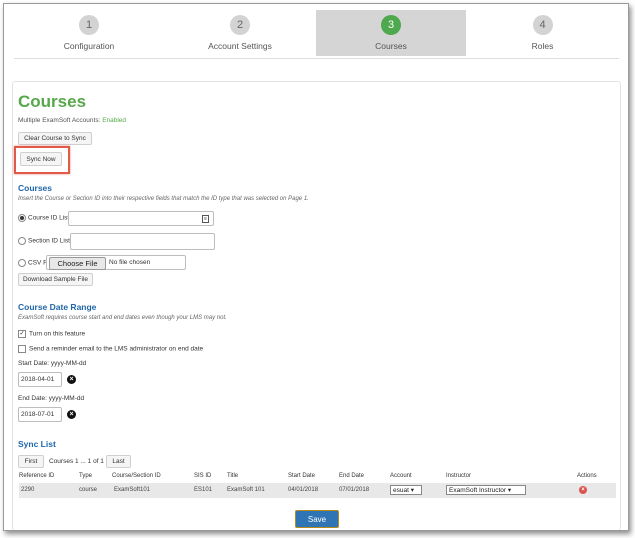 The height and width of the screenshot is (538, 635). What do you see at coordinates (118, 461) in the screenshot?
I see `last-page-button: Last` at bounding box center [118, 461].